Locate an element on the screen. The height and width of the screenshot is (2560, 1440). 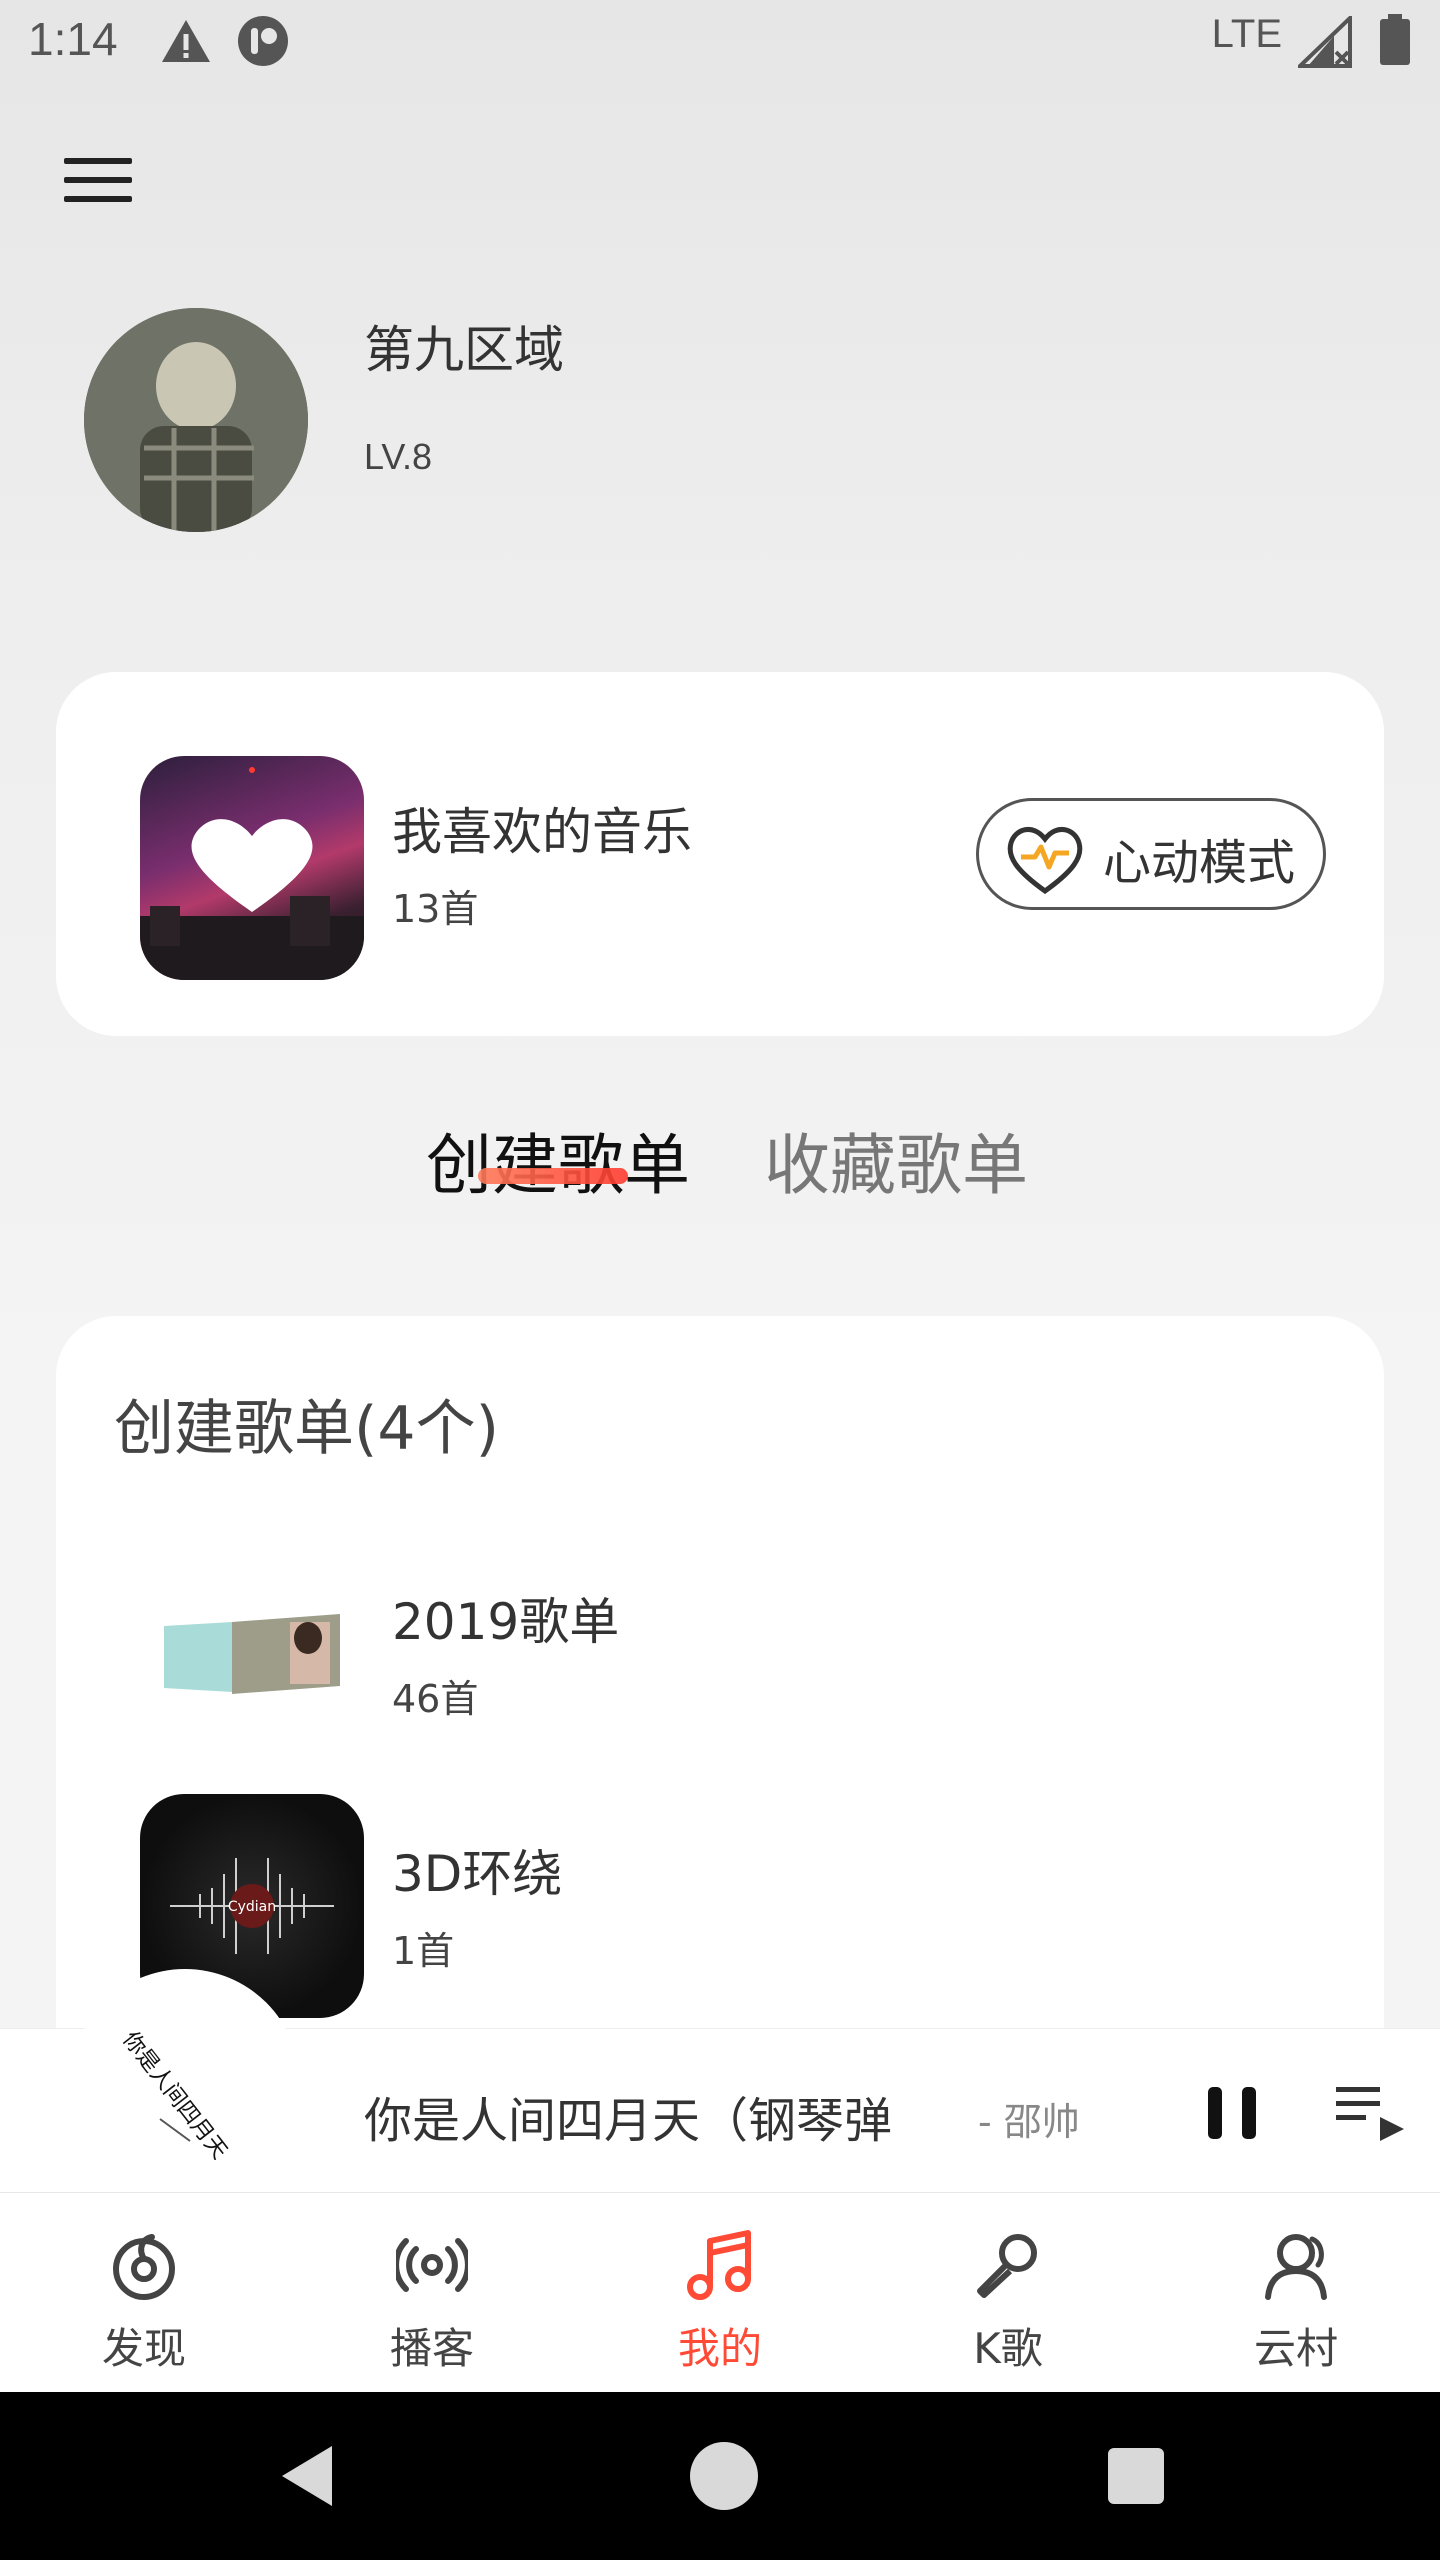
status-time: 1:14 is located at coordinates (73, 39).